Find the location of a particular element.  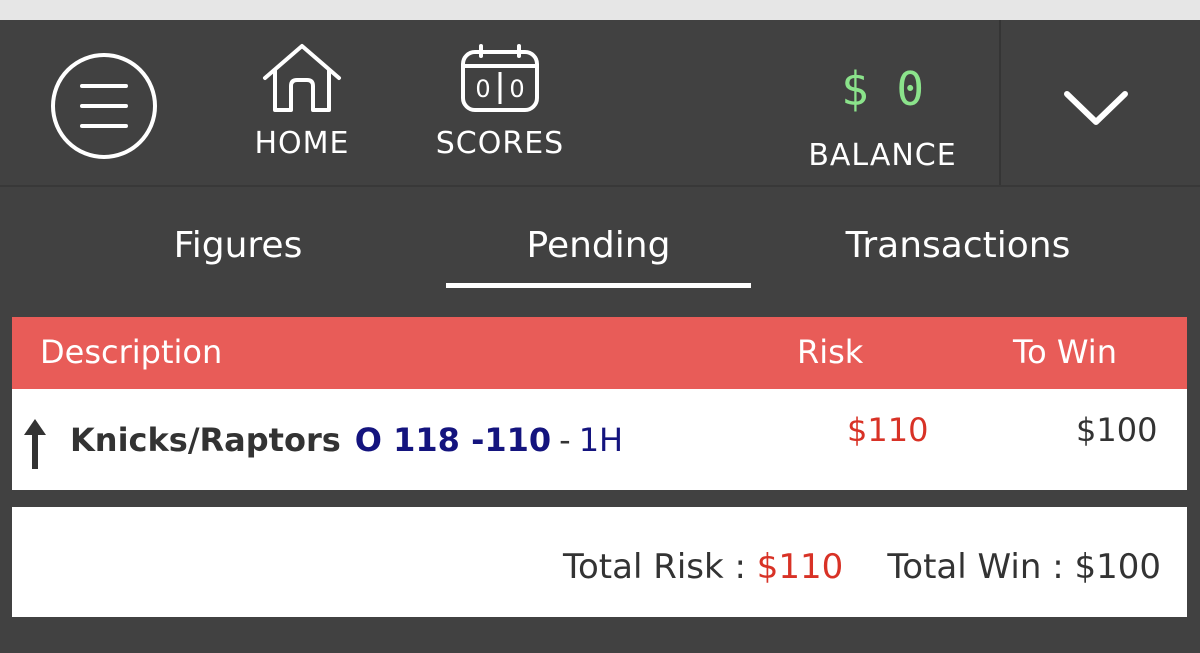

nav-home: HOME is located at coordinates (302, 101).